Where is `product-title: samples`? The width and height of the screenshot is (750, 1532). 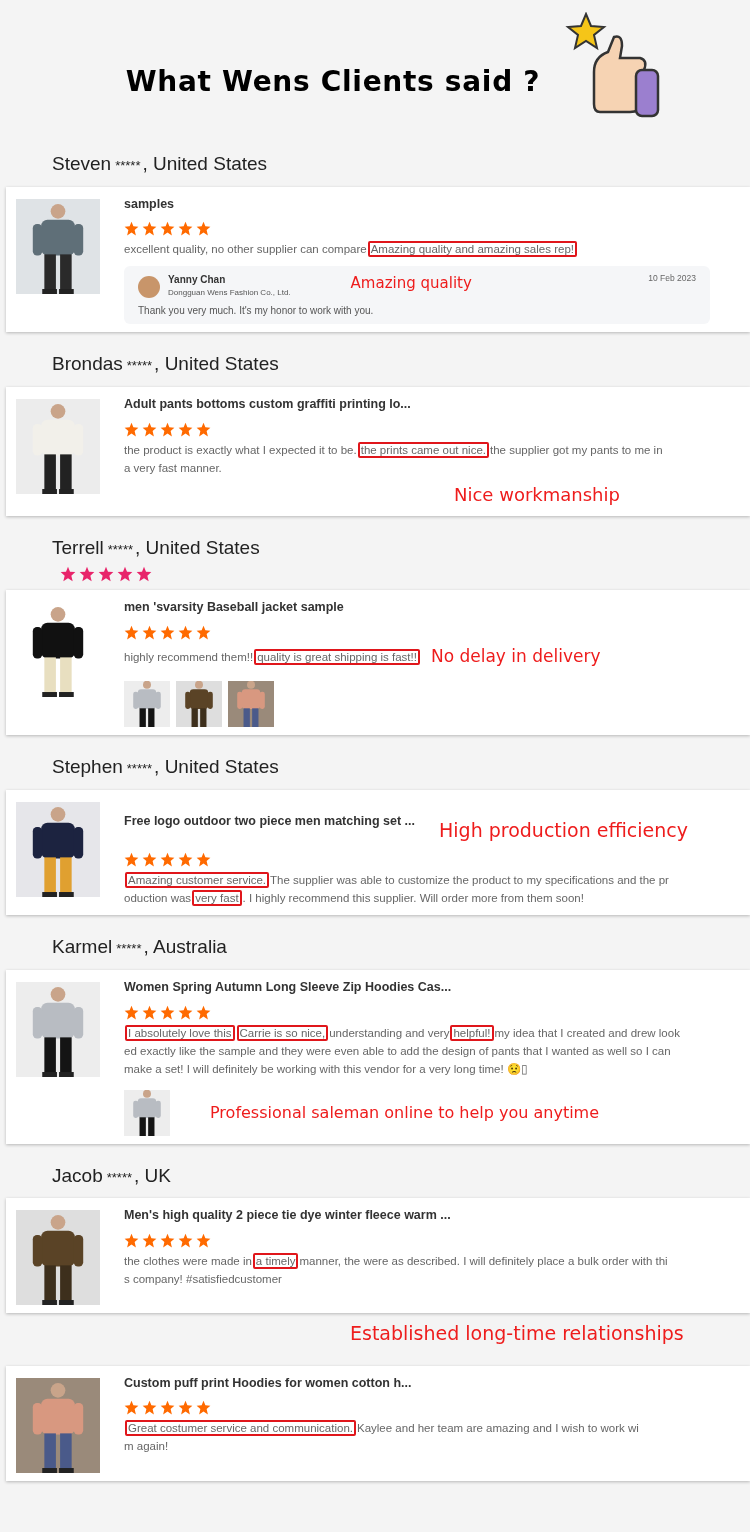
product-title: samples is located at coordinates (149, 204).